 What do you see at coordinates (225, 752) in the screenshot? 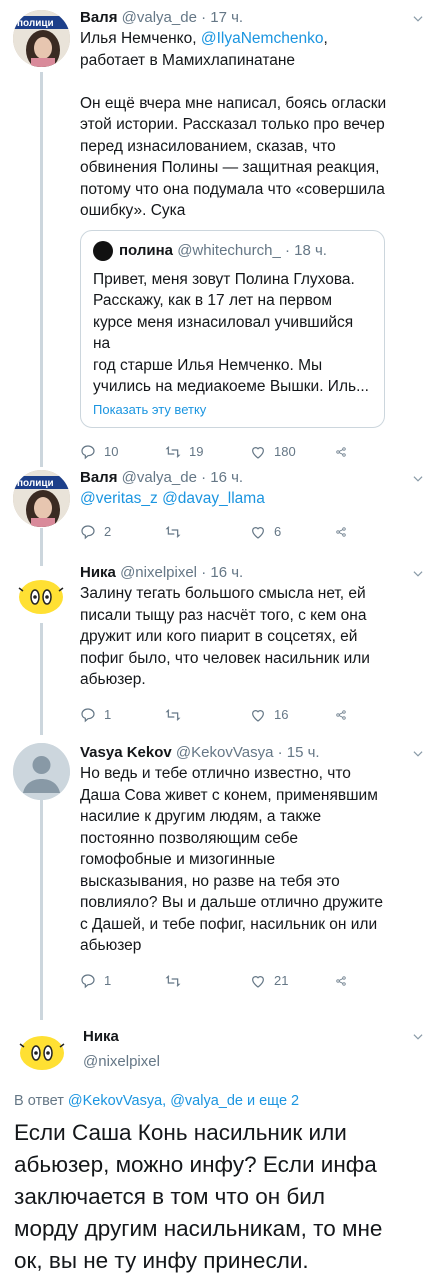
I see `author-handle: @KekovVasya` at bounding box center [225, 752].